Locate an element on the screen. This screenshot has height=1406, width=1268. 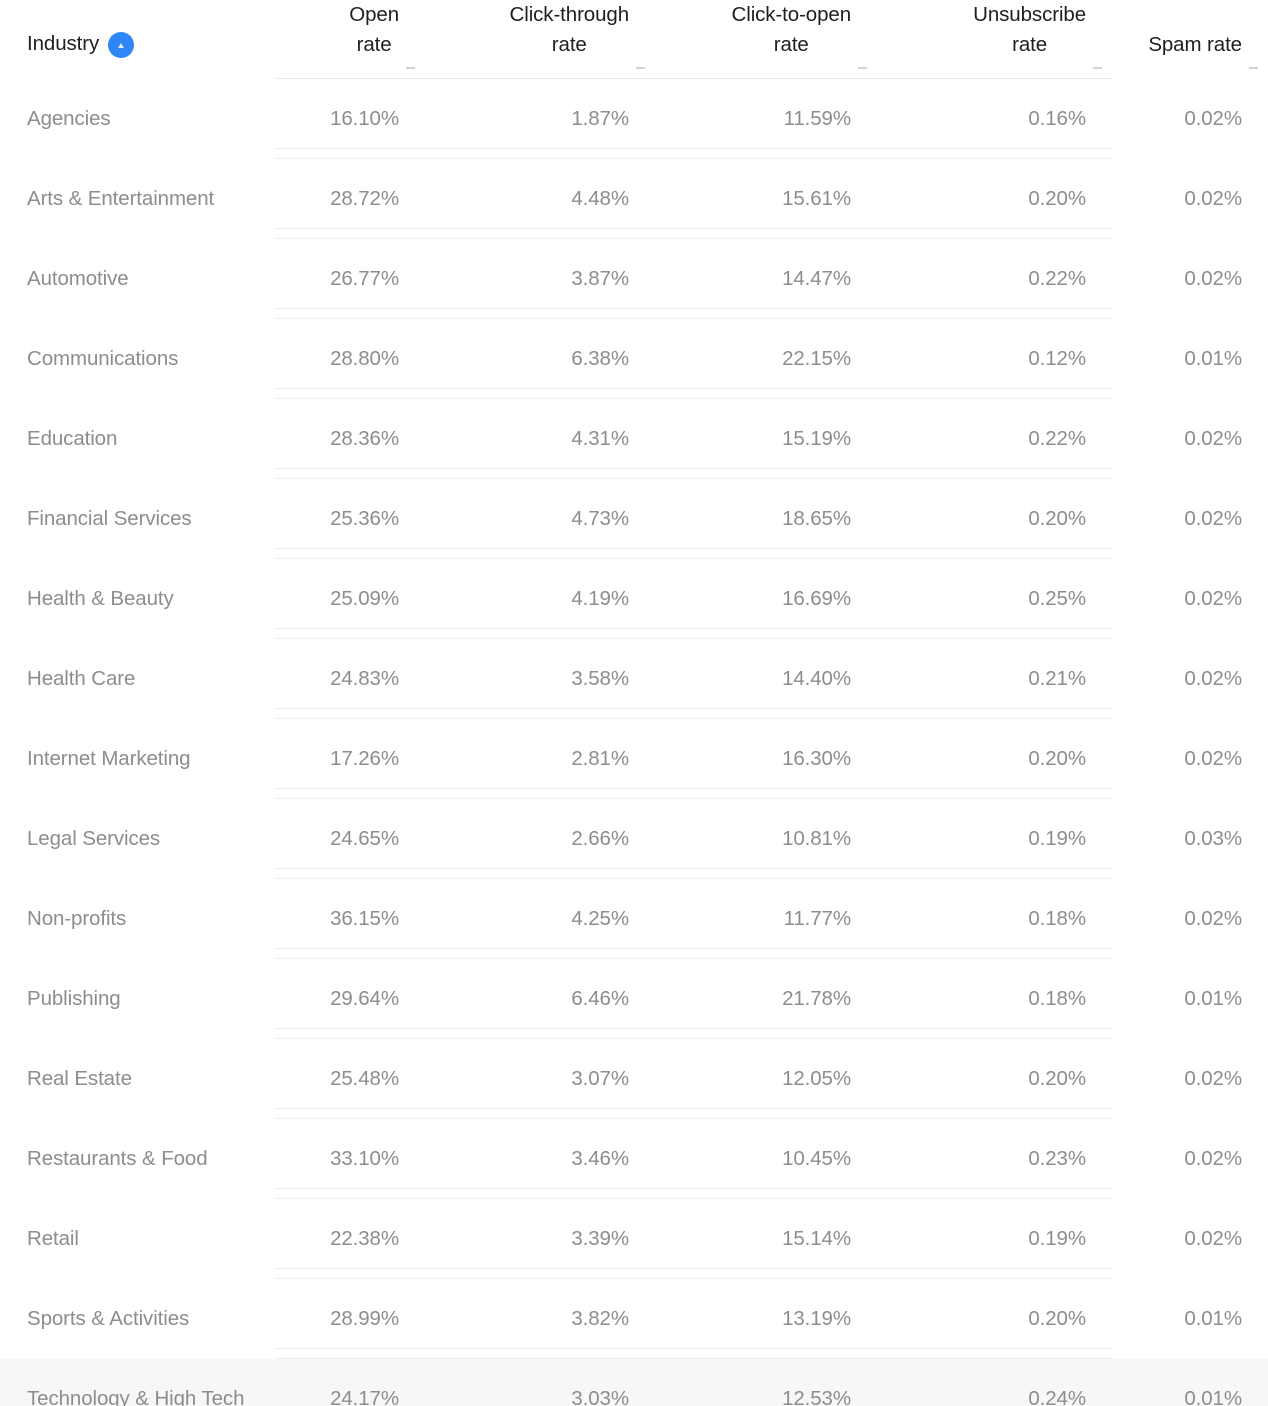
metric-value-unsubscribe: 0.22% is located at coordinates (1057, 278).